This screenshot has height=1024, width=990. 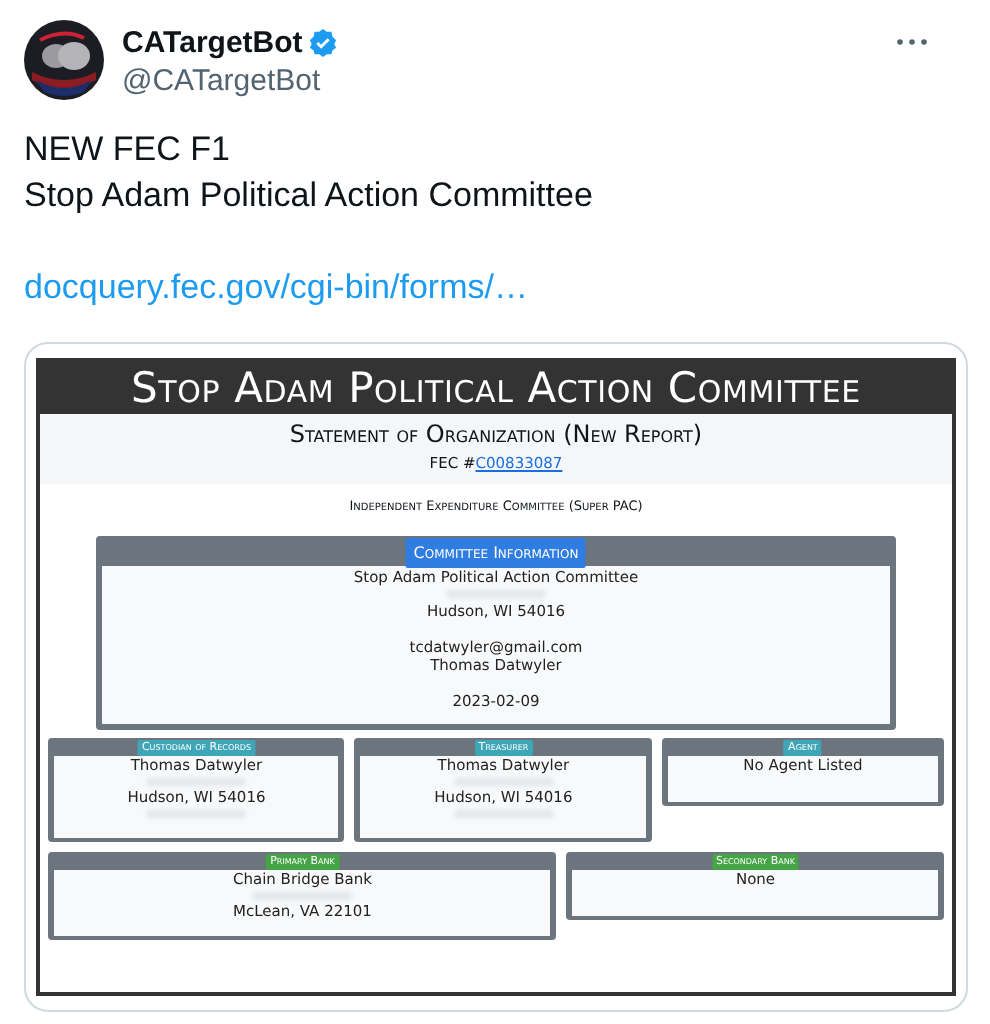 What do you see at coordinates (496, 434) in the screenshot?
I see `document-subtitle: Statement of Organization (New Report)` at bounding box center [496, 434].